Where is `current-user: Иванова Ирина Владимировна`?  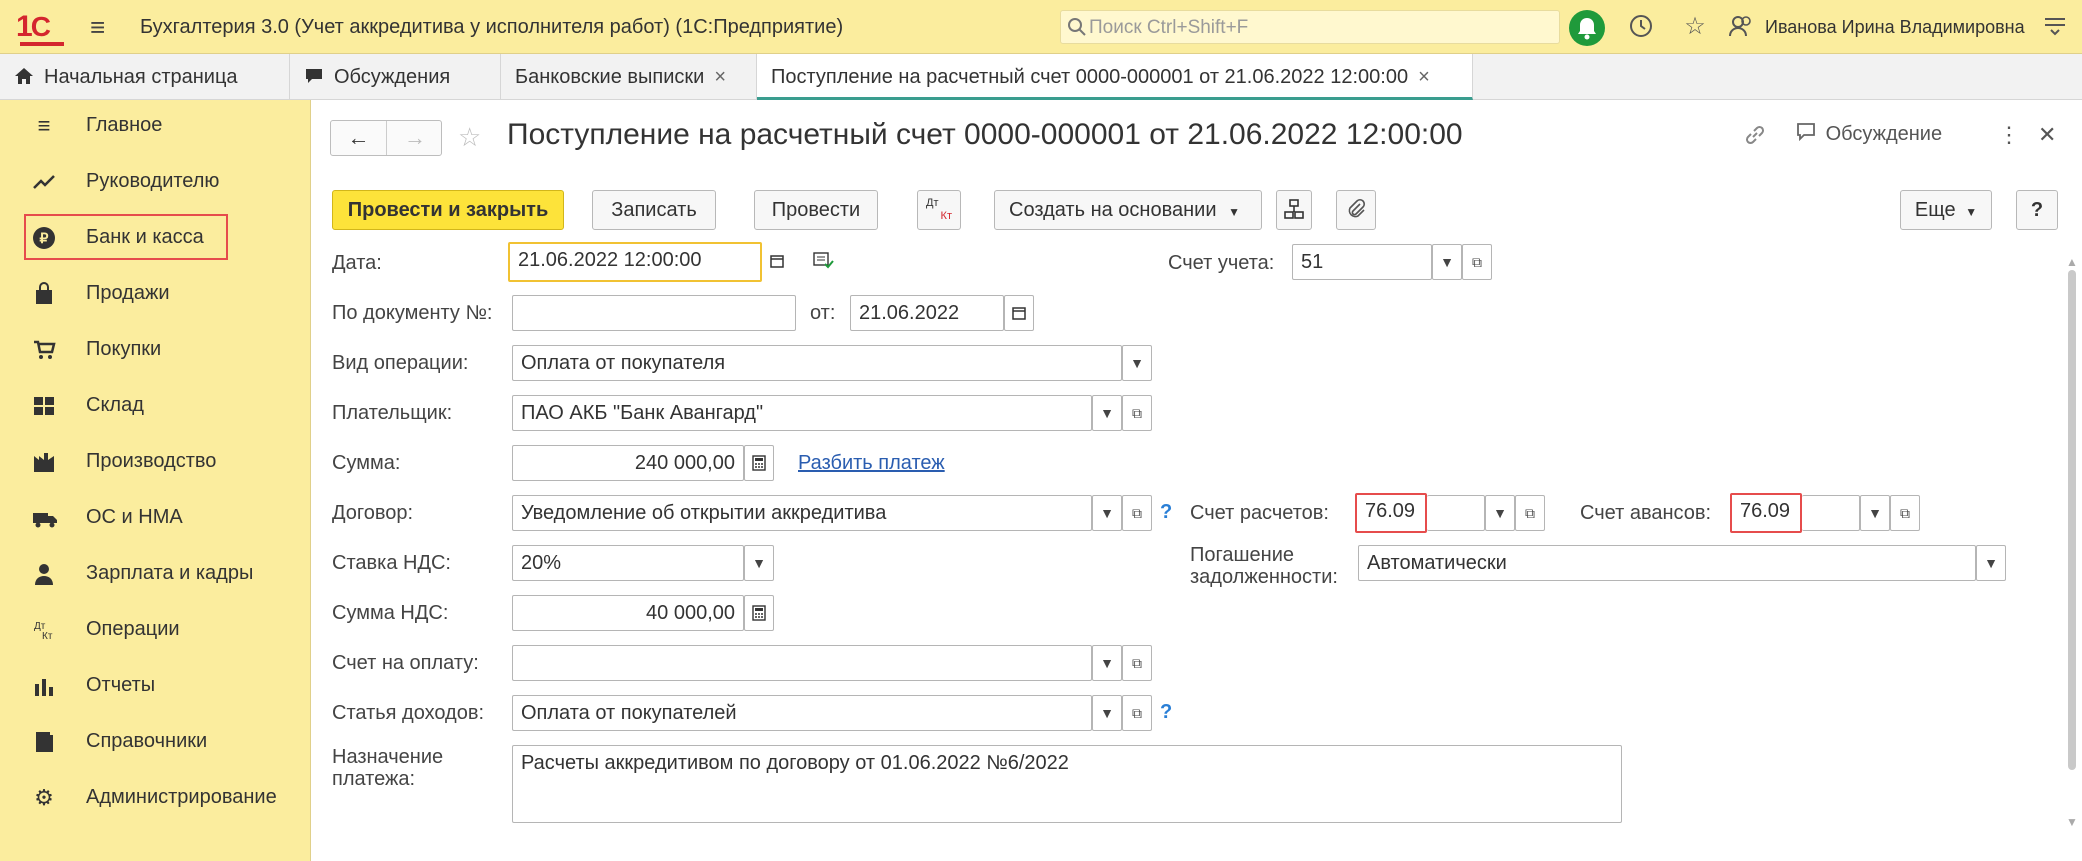
current-user: Иванова Ирина Владимировна is located at coordinates (1895, 27).